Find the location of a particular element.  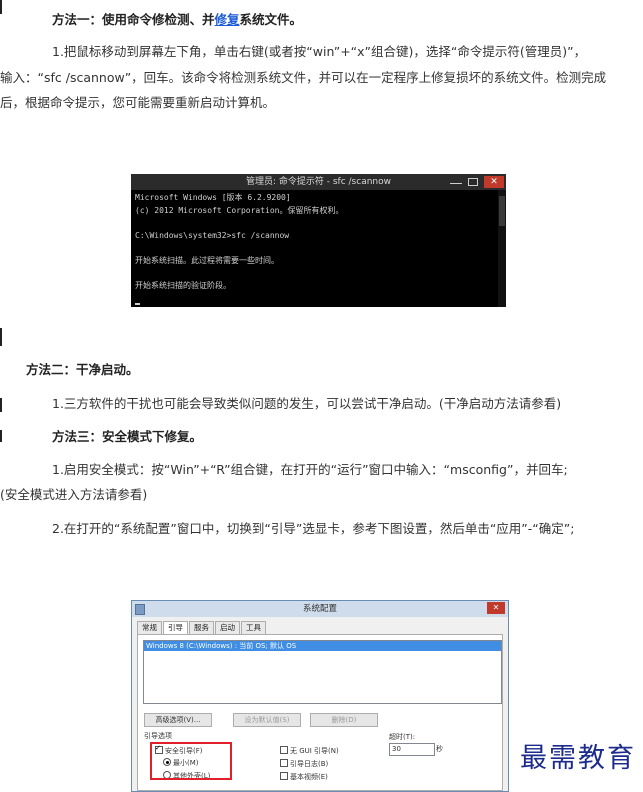

msconfig-tabs: 常规 引导 服务 启动 工具 is located at coordinates (202, 628).